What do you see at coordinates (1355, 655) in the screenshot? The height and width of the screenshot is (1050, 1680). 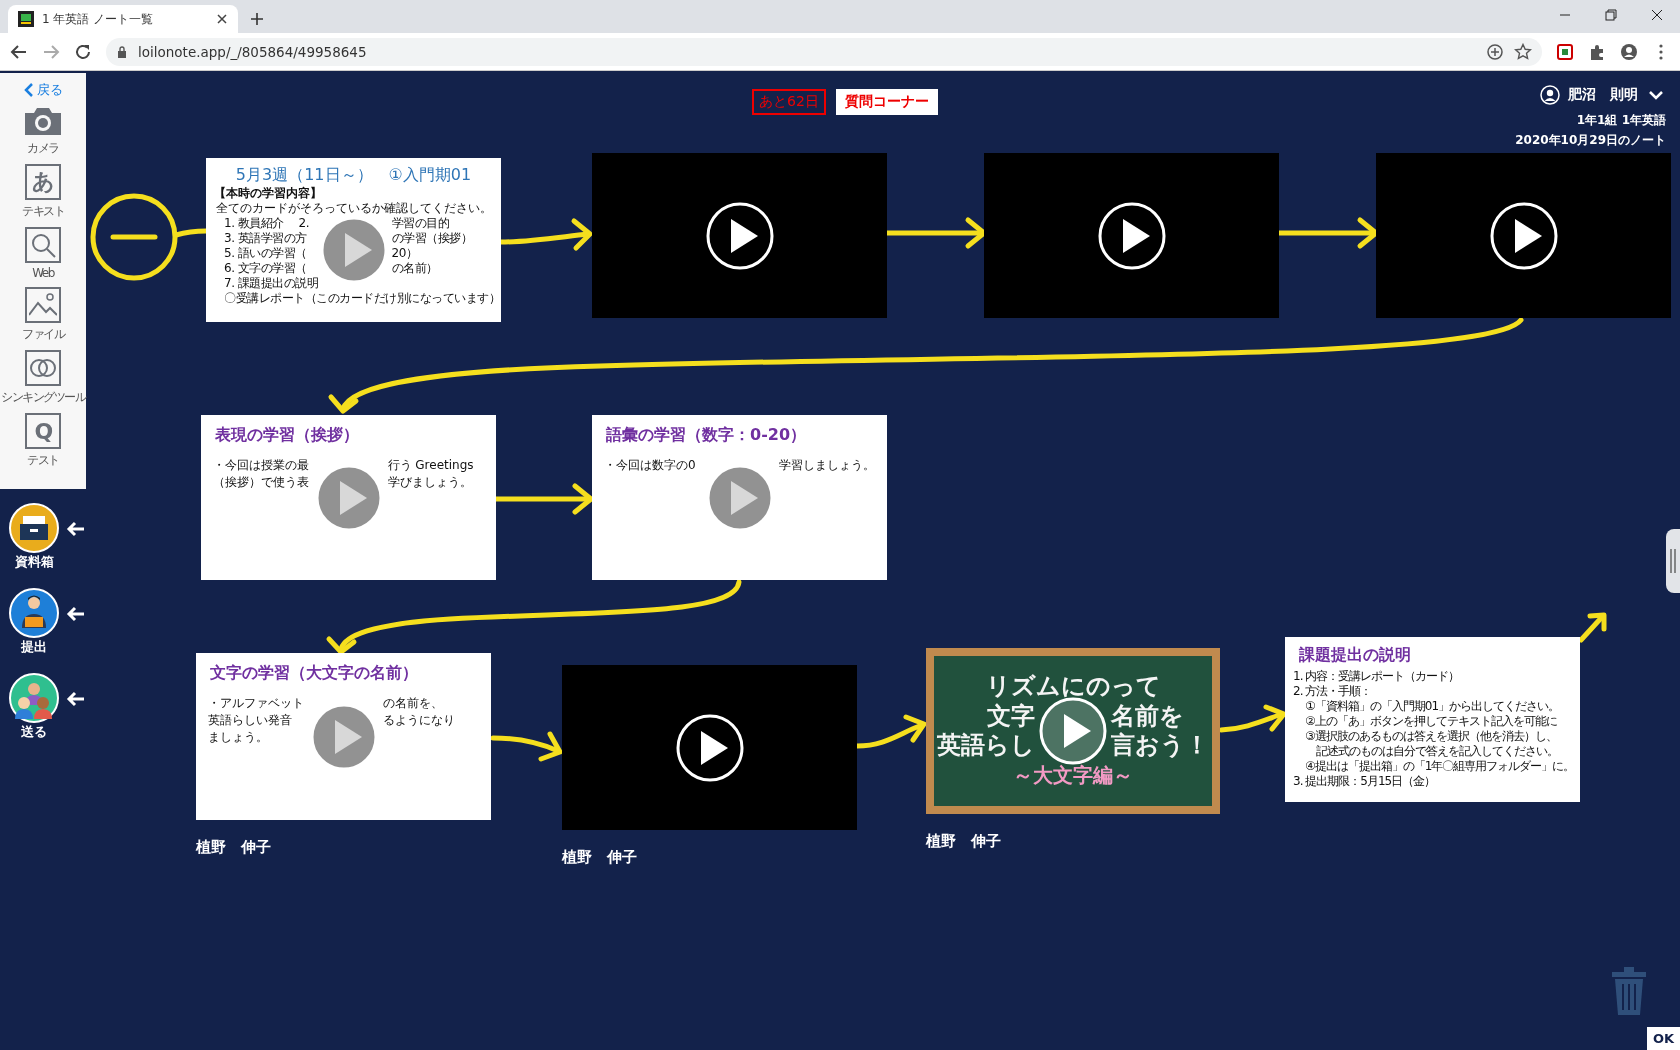 I see `card-title: 課題提出の説明` at bounding box center [1355, 655].